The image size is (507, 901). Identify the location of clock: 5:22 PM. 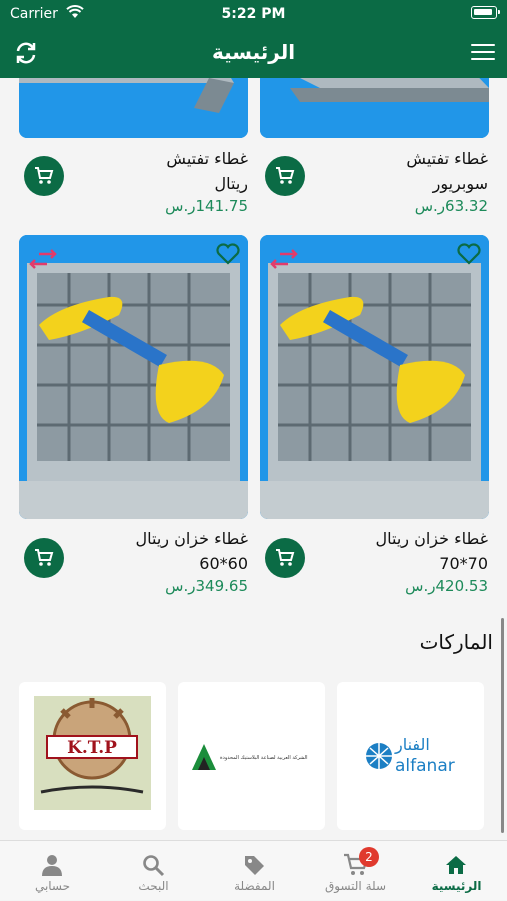
(253, 14).